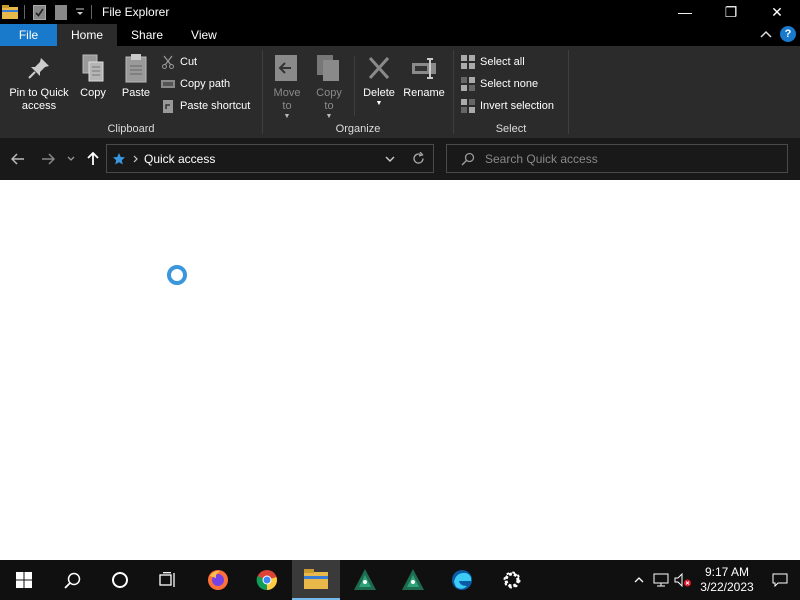  What do you see at coordinates (168, 106) in the screenshot?
I see `paste-shortcut-icon` at bounding box center [168, 106].